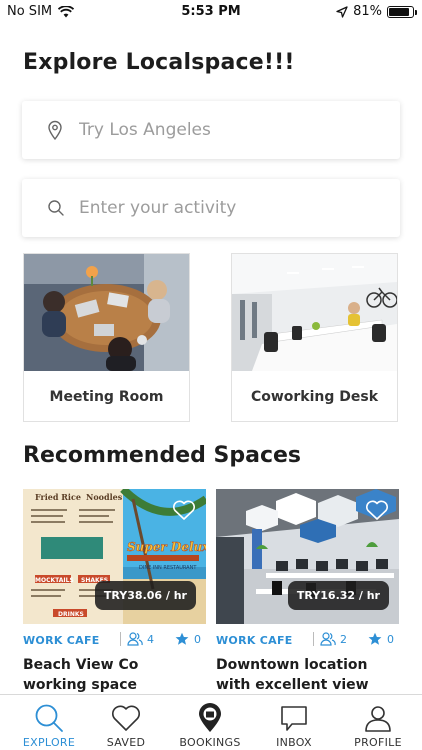 The image size is (422, 750). I want to click on bookings-pin-icon, so click(210, 717).